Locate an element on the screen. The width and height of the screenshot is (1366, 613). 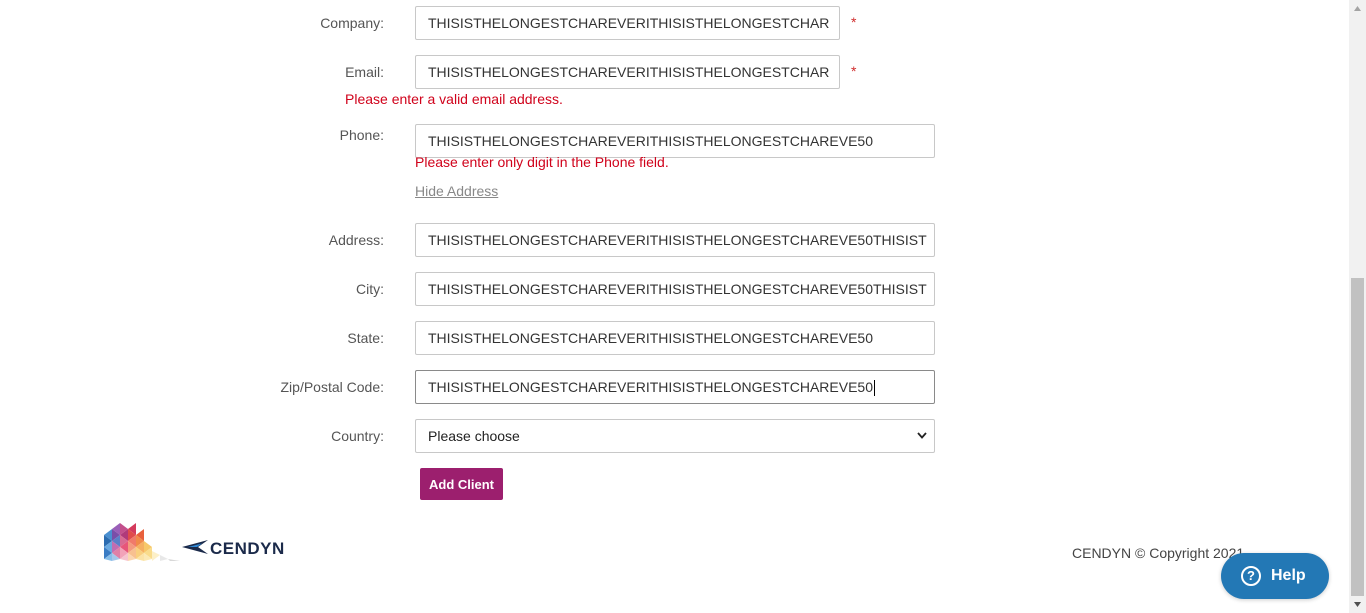
question-circle-icon: ? is located at coordinates (1251, 576).